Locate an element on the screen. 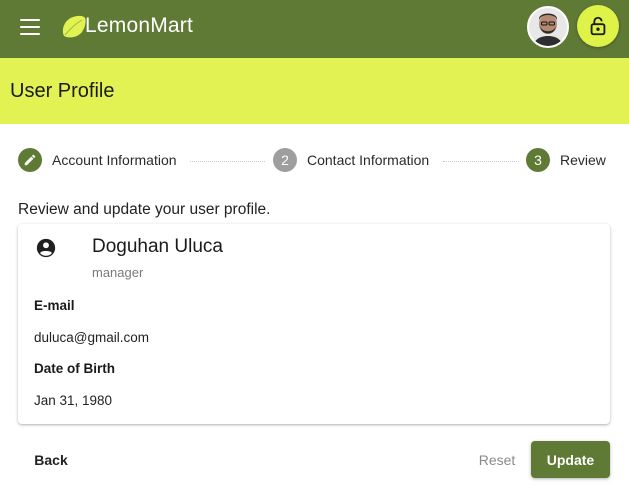  top-toolbar: LemonMart is located at coordinates (314, 29).